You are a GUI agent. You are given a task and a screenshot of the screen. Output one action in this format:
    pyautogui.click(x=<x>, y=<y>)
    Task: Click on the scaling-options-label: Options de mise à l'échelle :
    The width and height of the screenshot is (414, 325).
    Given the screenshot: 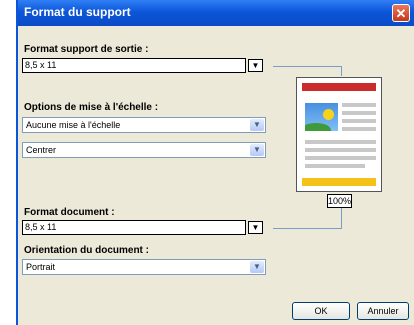 What is the action you would take?
    pyautogui.click(x=91, y=107)
    